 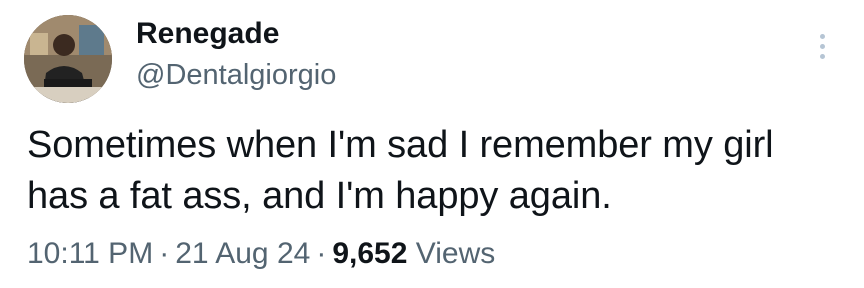 I want to click on tweet-time: 10:11 PM, so click(x=90, y=253).